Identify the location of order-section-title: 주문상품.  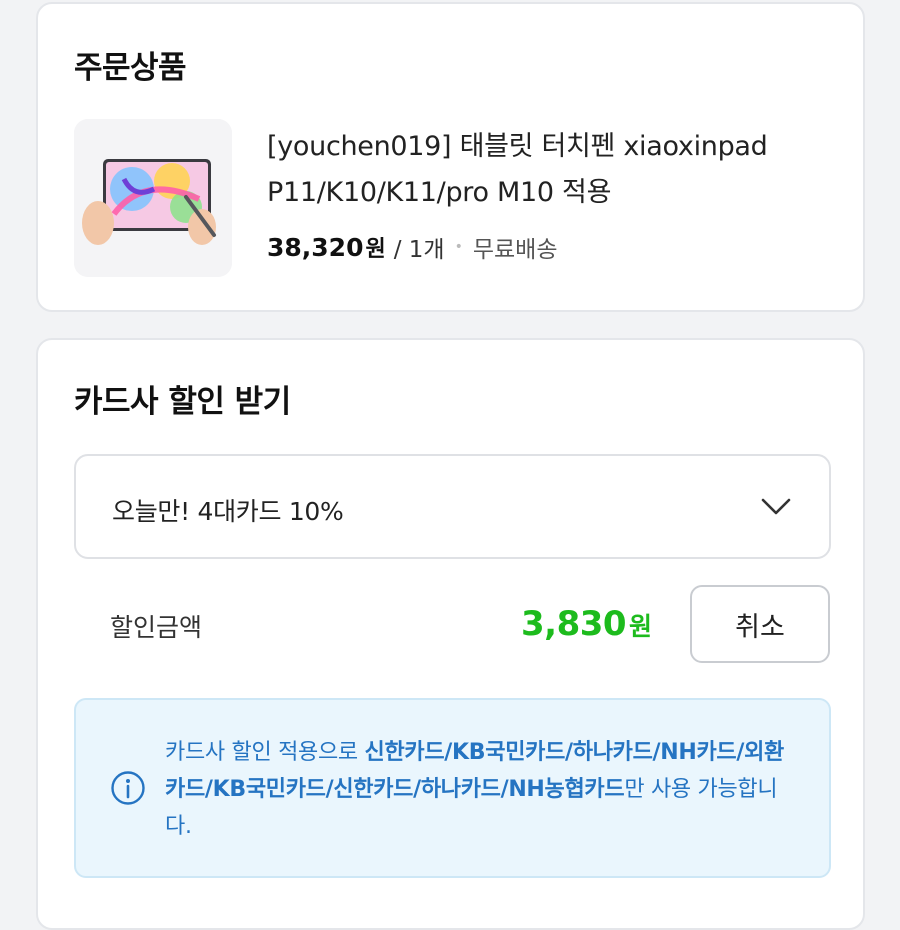
(130, 68).